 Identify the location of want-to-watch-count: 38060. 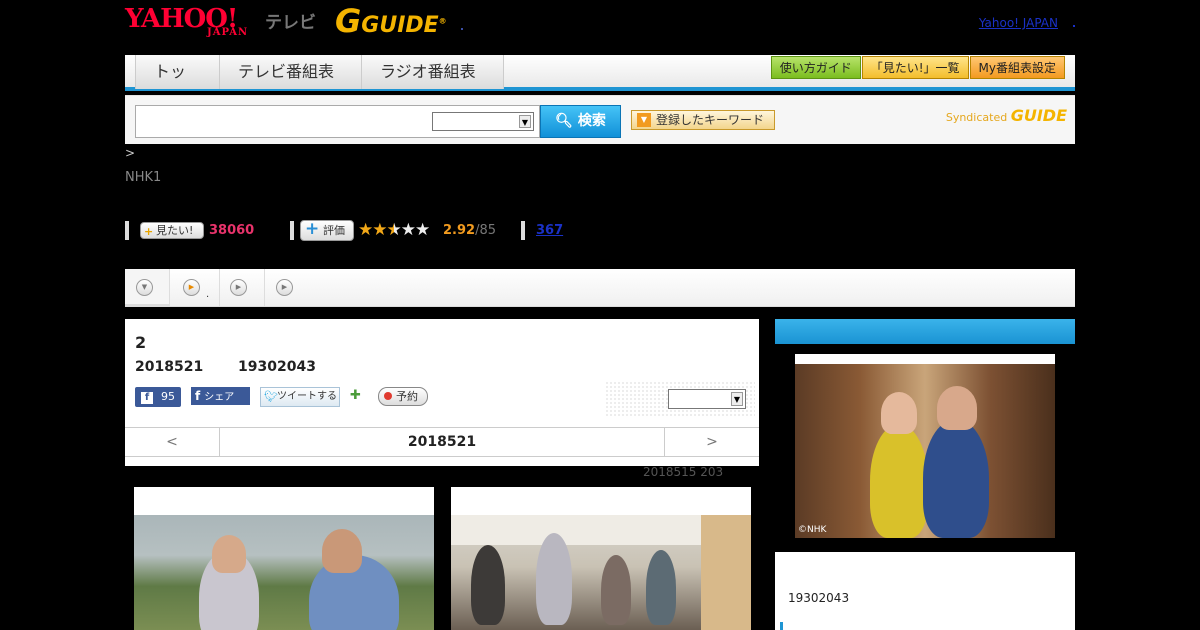
(232, 230).